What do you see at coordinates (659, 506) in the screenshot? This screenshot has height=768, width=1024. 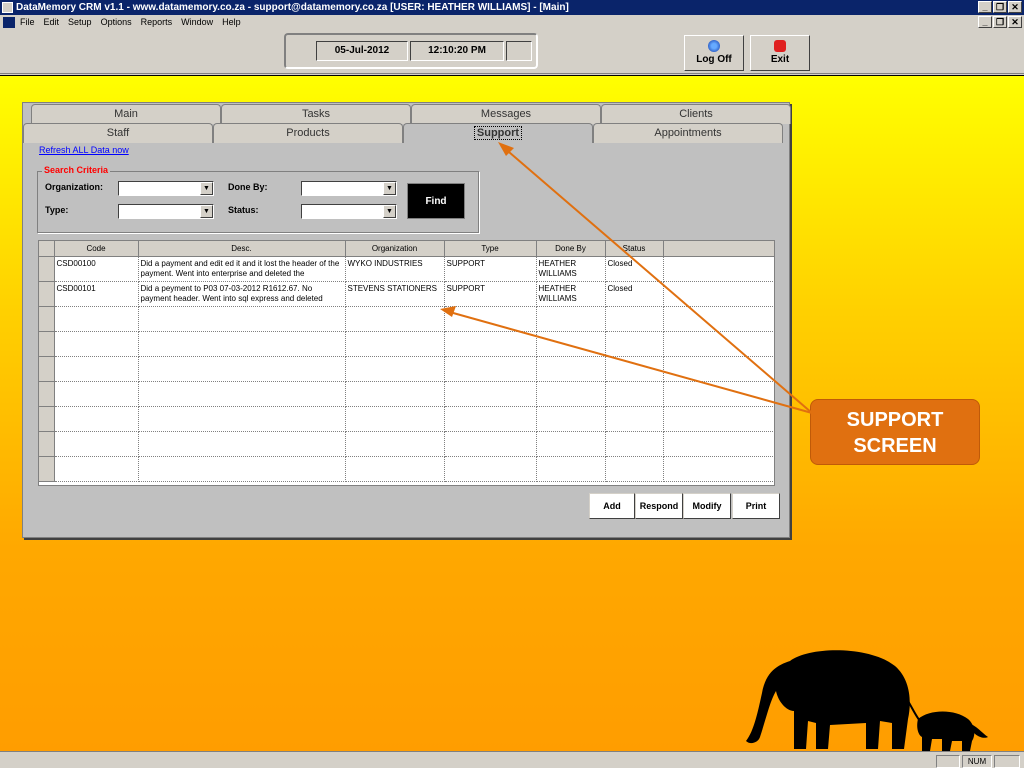 I see `respond-button: Respond` at bounding box center [659, 506].